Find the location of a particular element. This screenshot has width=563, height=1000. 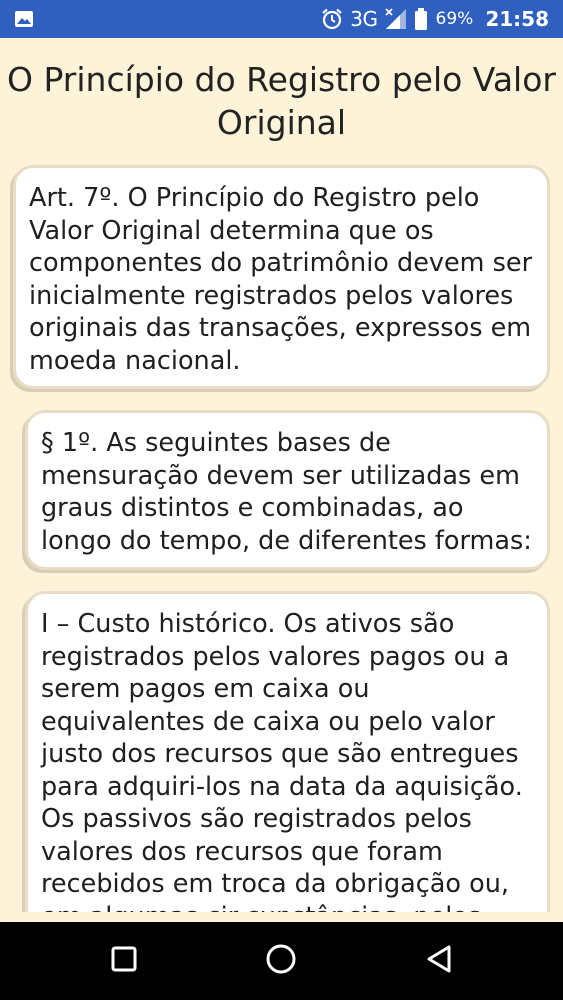

back-button is located at coordinates (439, 961).